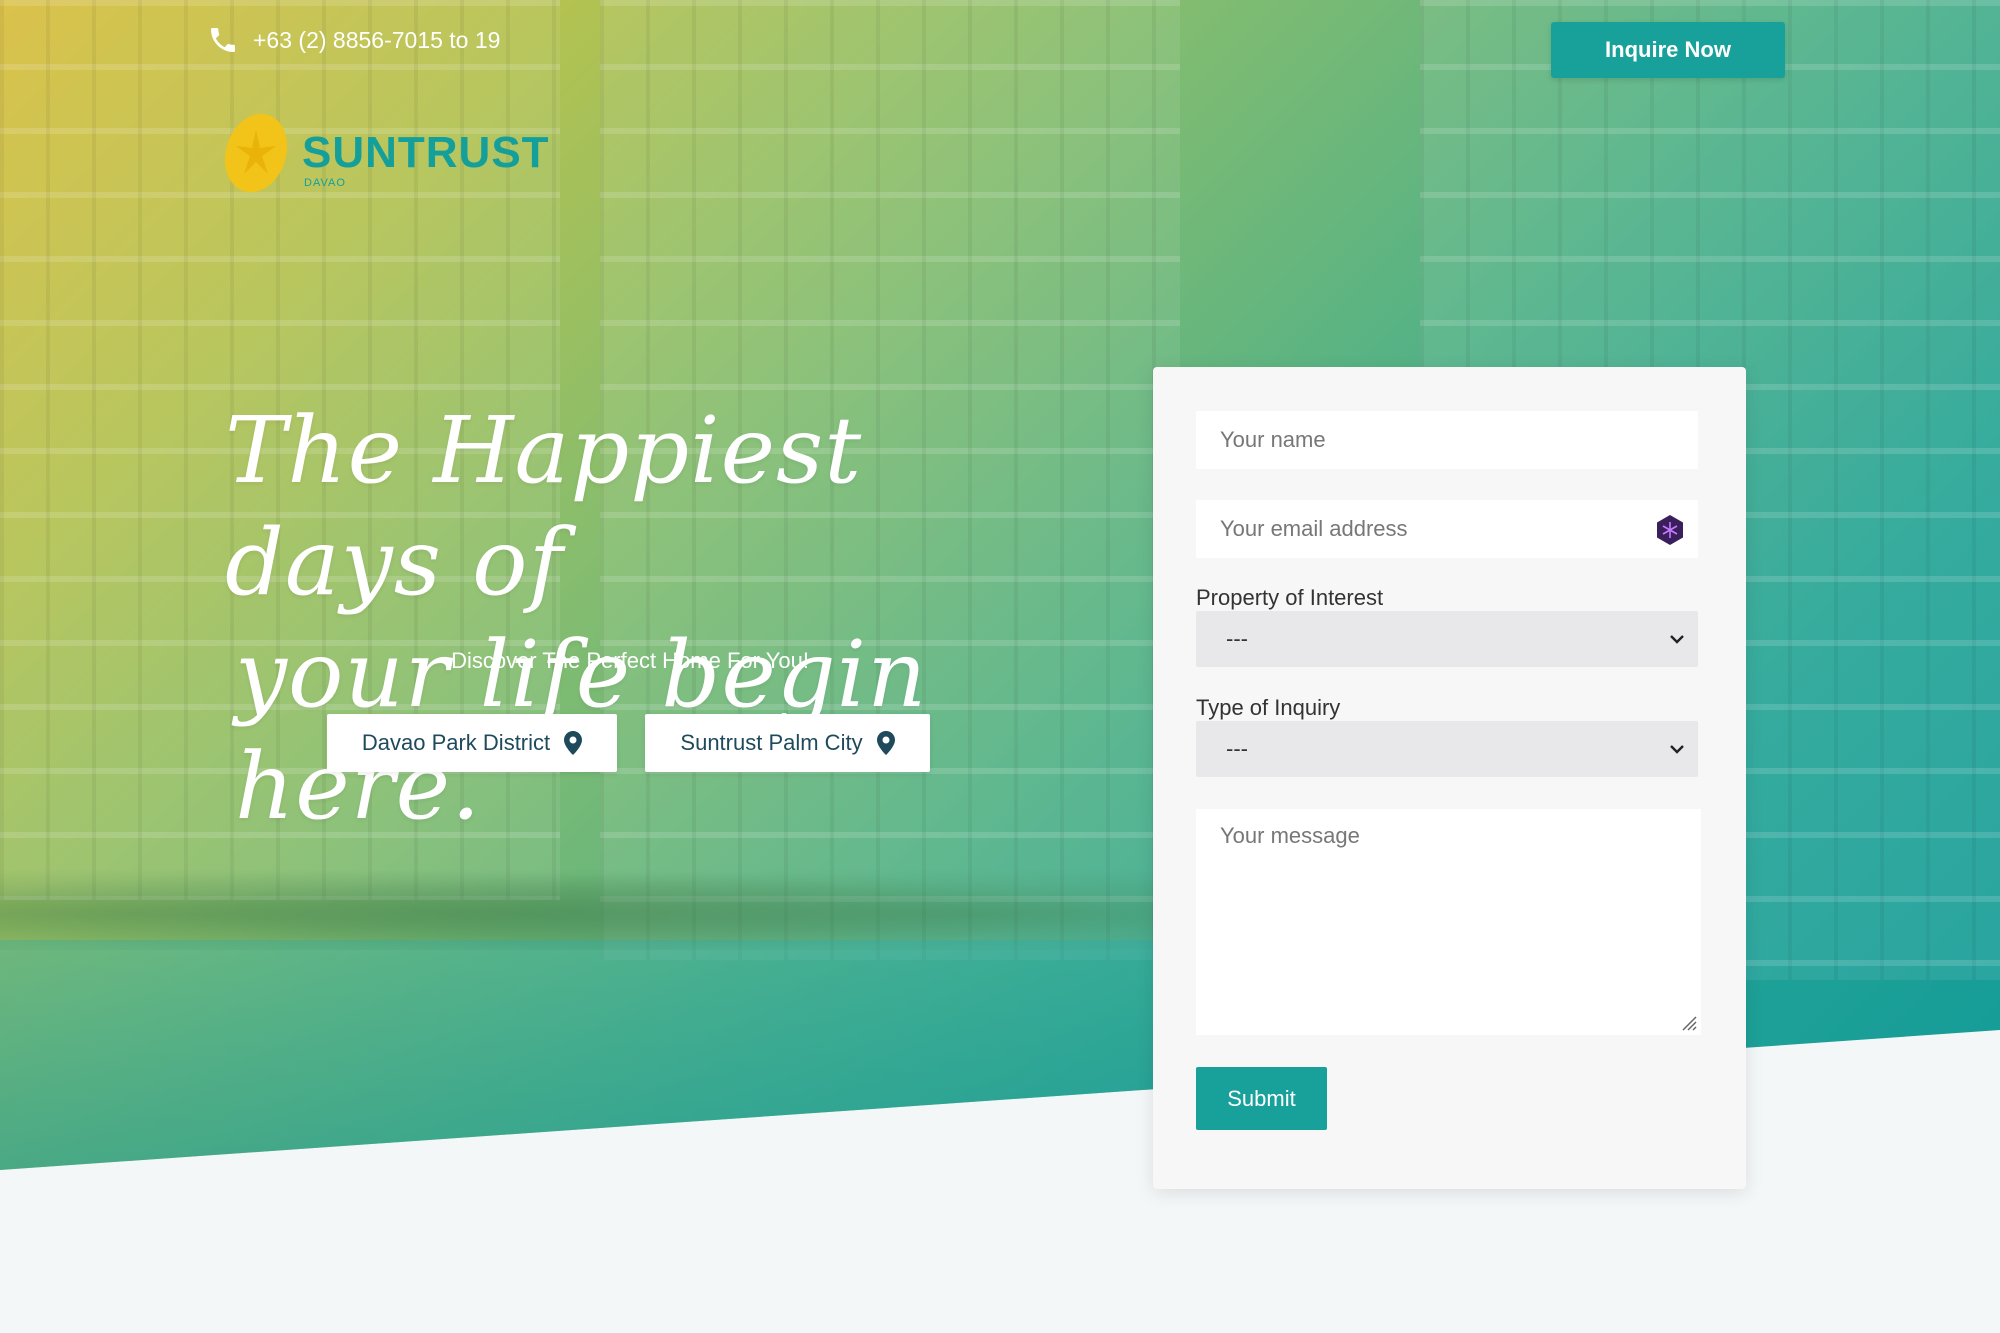 Image resolution: width=2000 pixels, height=1333 pixels. Describe the element at coordinates (1237, 638) in the screenshot. I see `property-selected-value: ---` at that location.